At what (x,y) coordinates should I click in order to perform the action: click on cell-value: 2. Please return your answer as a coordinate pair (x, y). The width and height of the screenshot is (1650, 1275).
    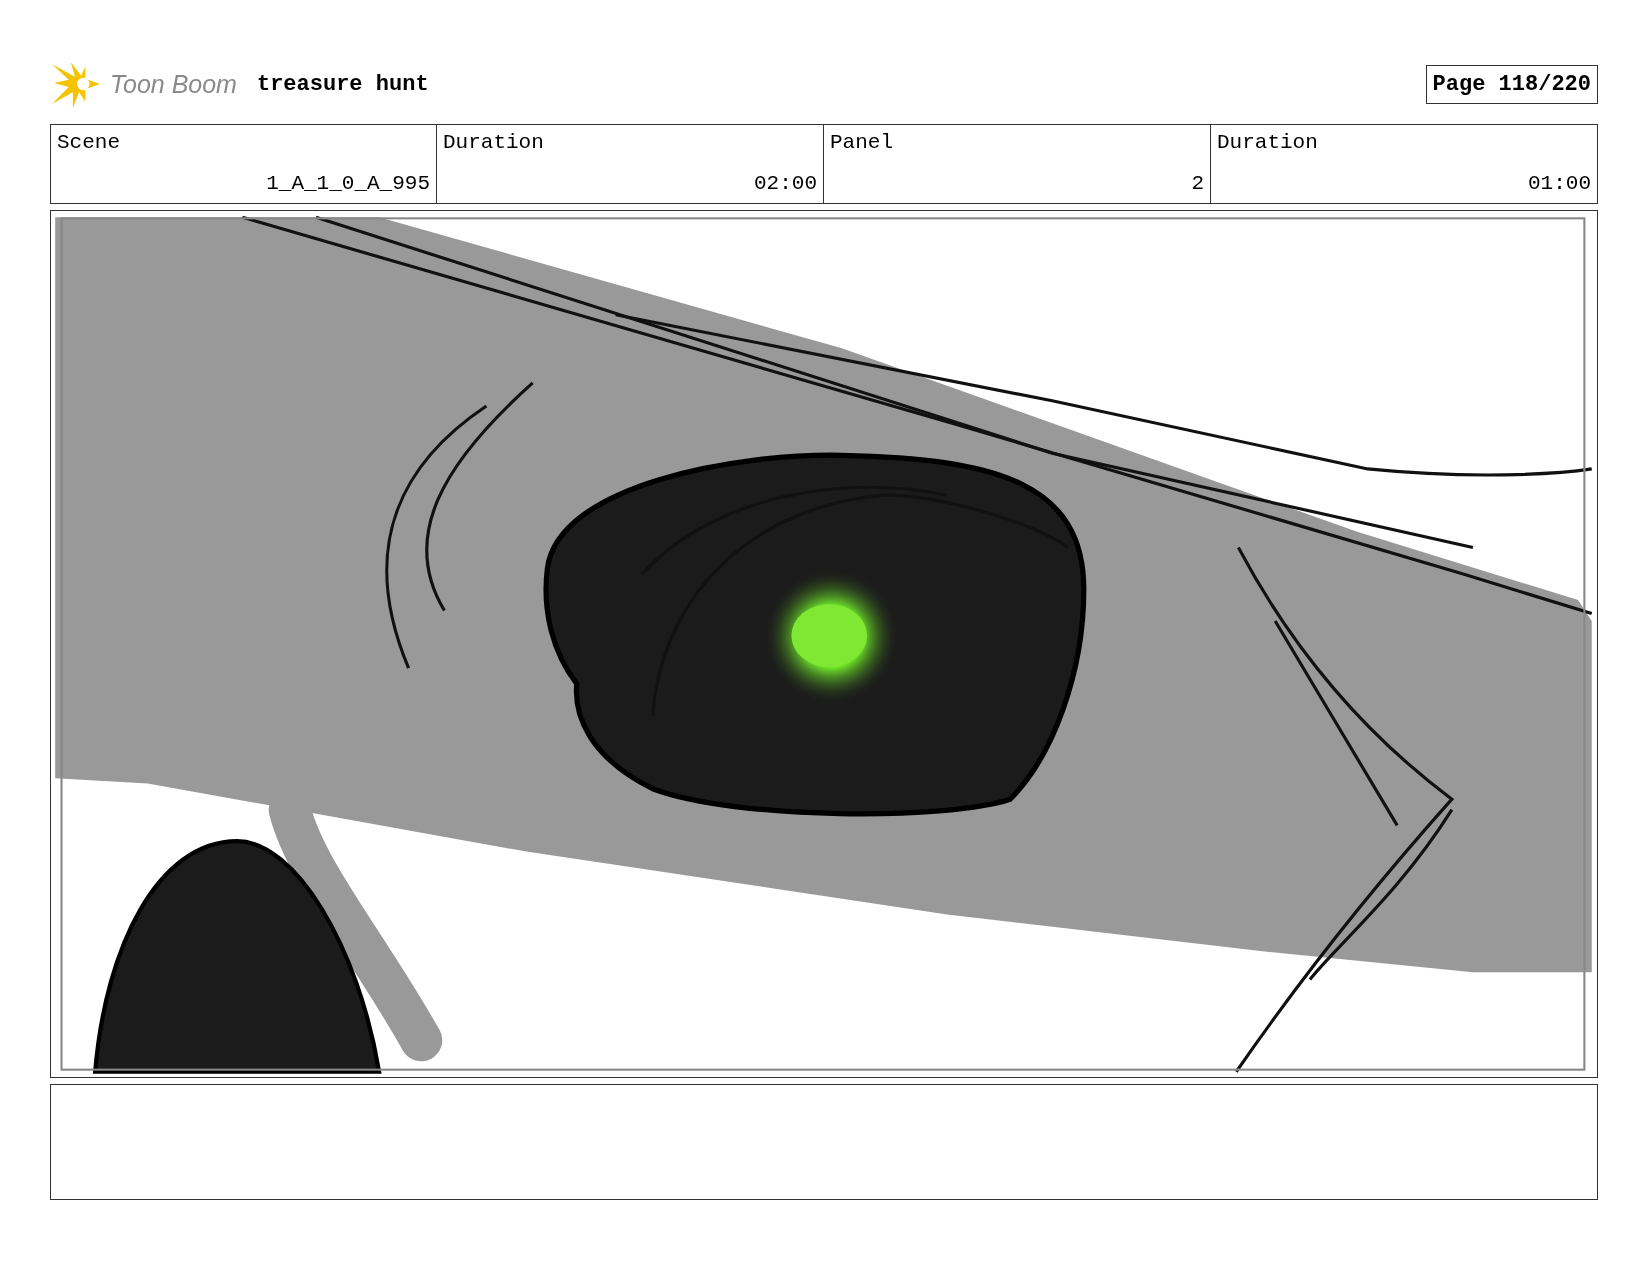
    Looking at the image, I should click on (1197, 183).